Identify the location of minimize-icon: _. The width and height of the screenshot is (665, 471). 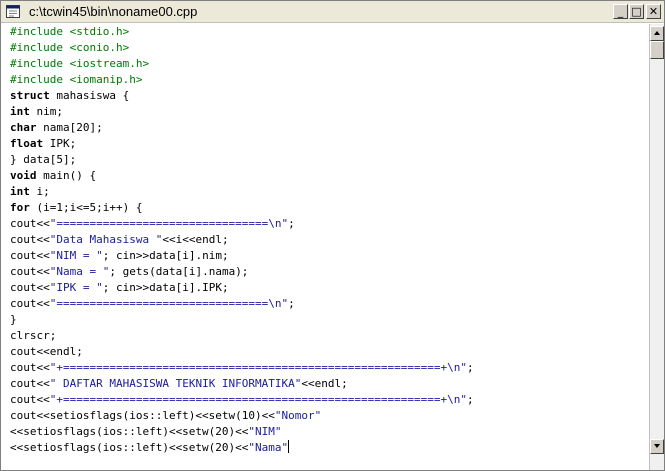
(620, 11).